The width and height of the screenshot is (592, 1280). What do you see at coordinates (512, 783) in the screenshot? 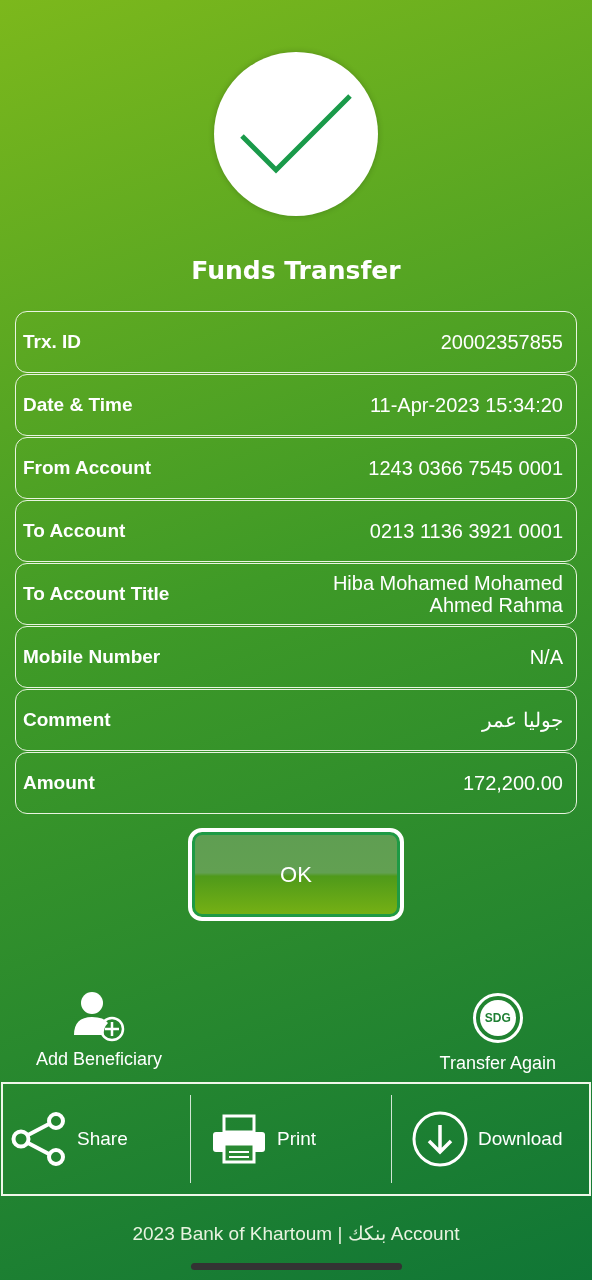
I see `detail-value: 172,200.00` at bounding box center [512, 783].